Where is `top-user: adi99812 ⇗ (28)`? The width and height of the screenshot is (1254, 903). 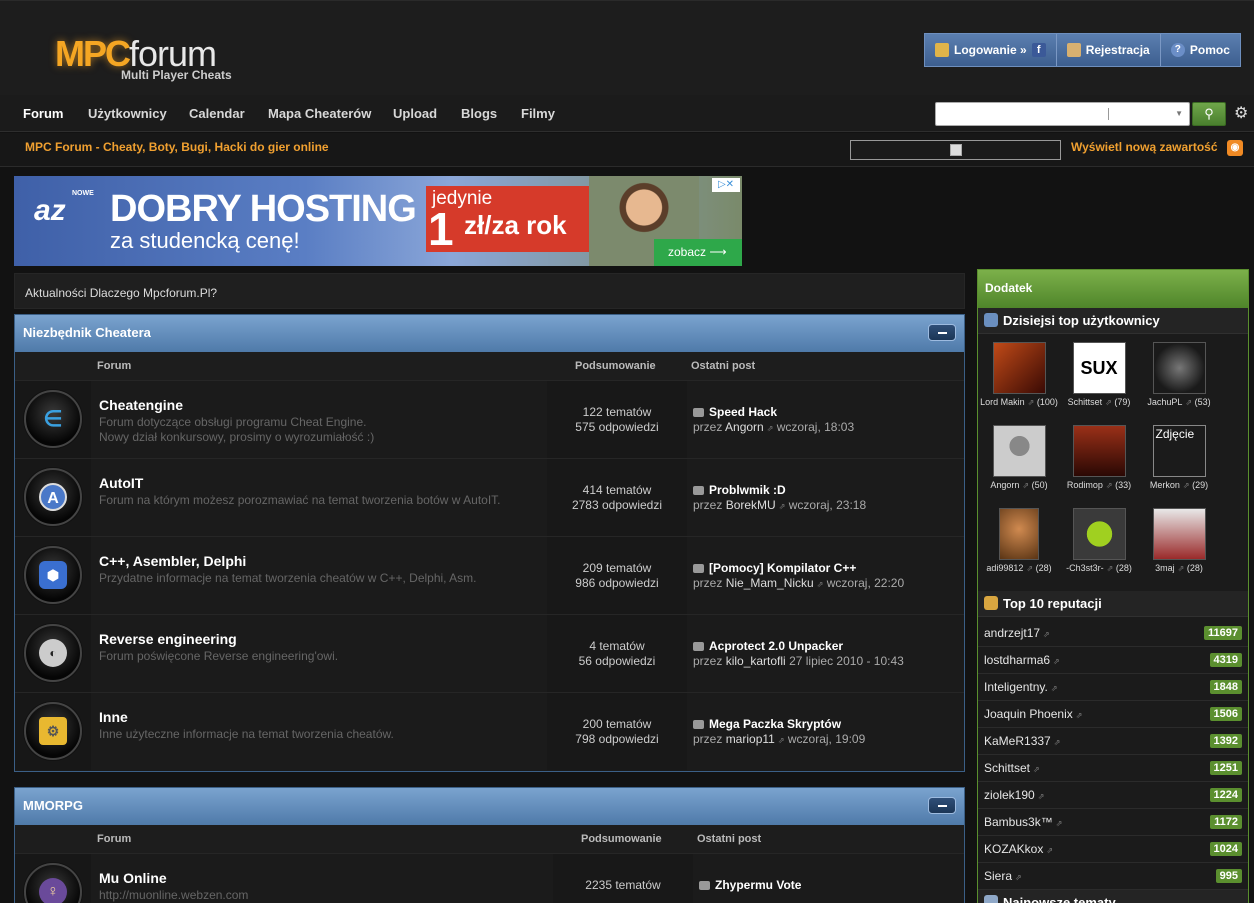
top-user: adi99812 ⇗ (28) is located at coordinates (1019, 540).